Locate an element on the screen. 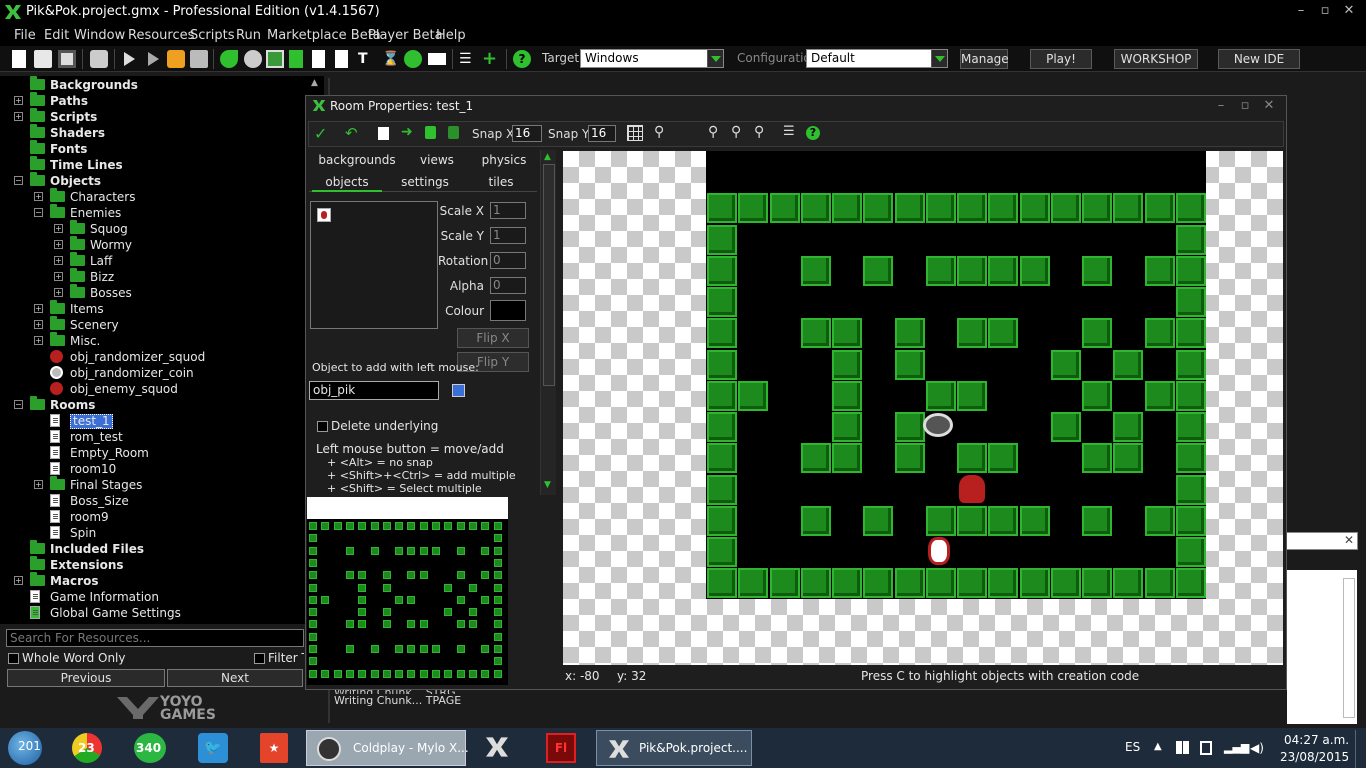 The image size is (1366, 768). close-button: ✕ is located at coordinates (1349, 11).